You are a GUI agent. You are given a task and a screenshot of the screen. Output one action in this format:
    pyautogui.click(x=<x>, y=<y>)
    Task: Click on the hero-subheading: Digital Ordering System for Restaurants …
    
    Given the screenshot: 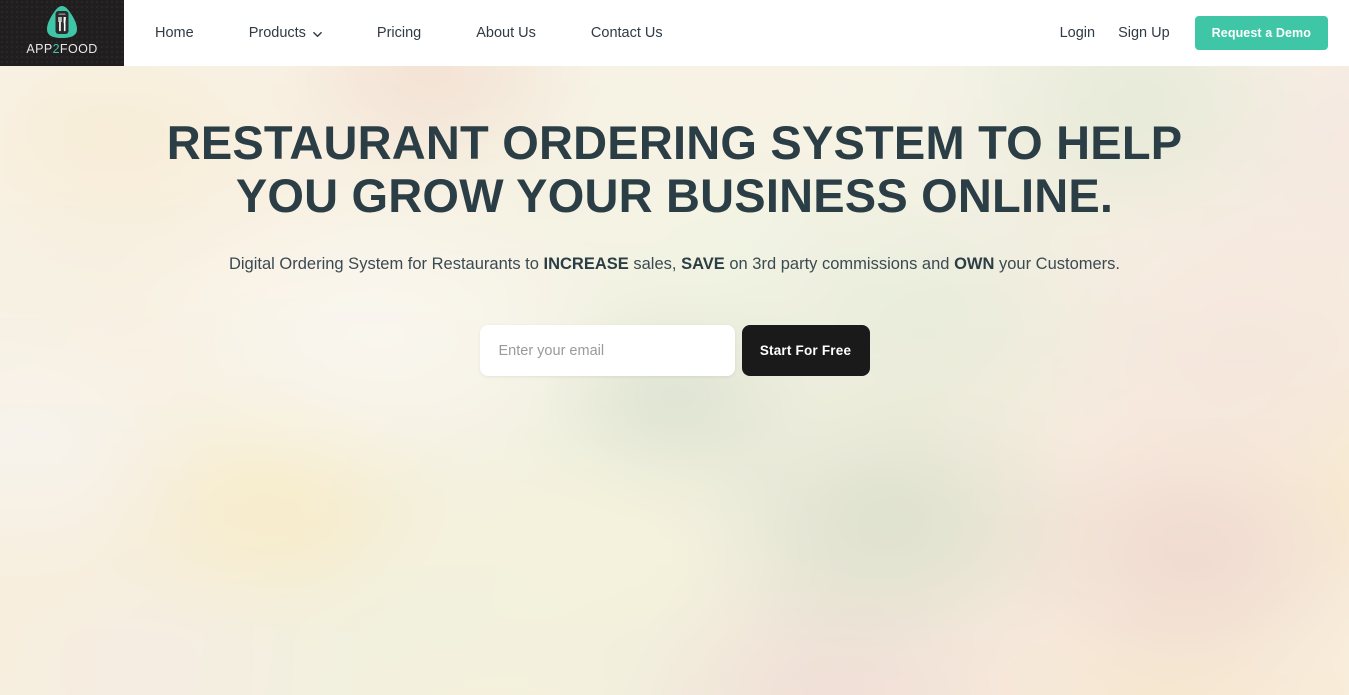 What is the action you would take?
    pyautogui.click(x=675, y=264)
    